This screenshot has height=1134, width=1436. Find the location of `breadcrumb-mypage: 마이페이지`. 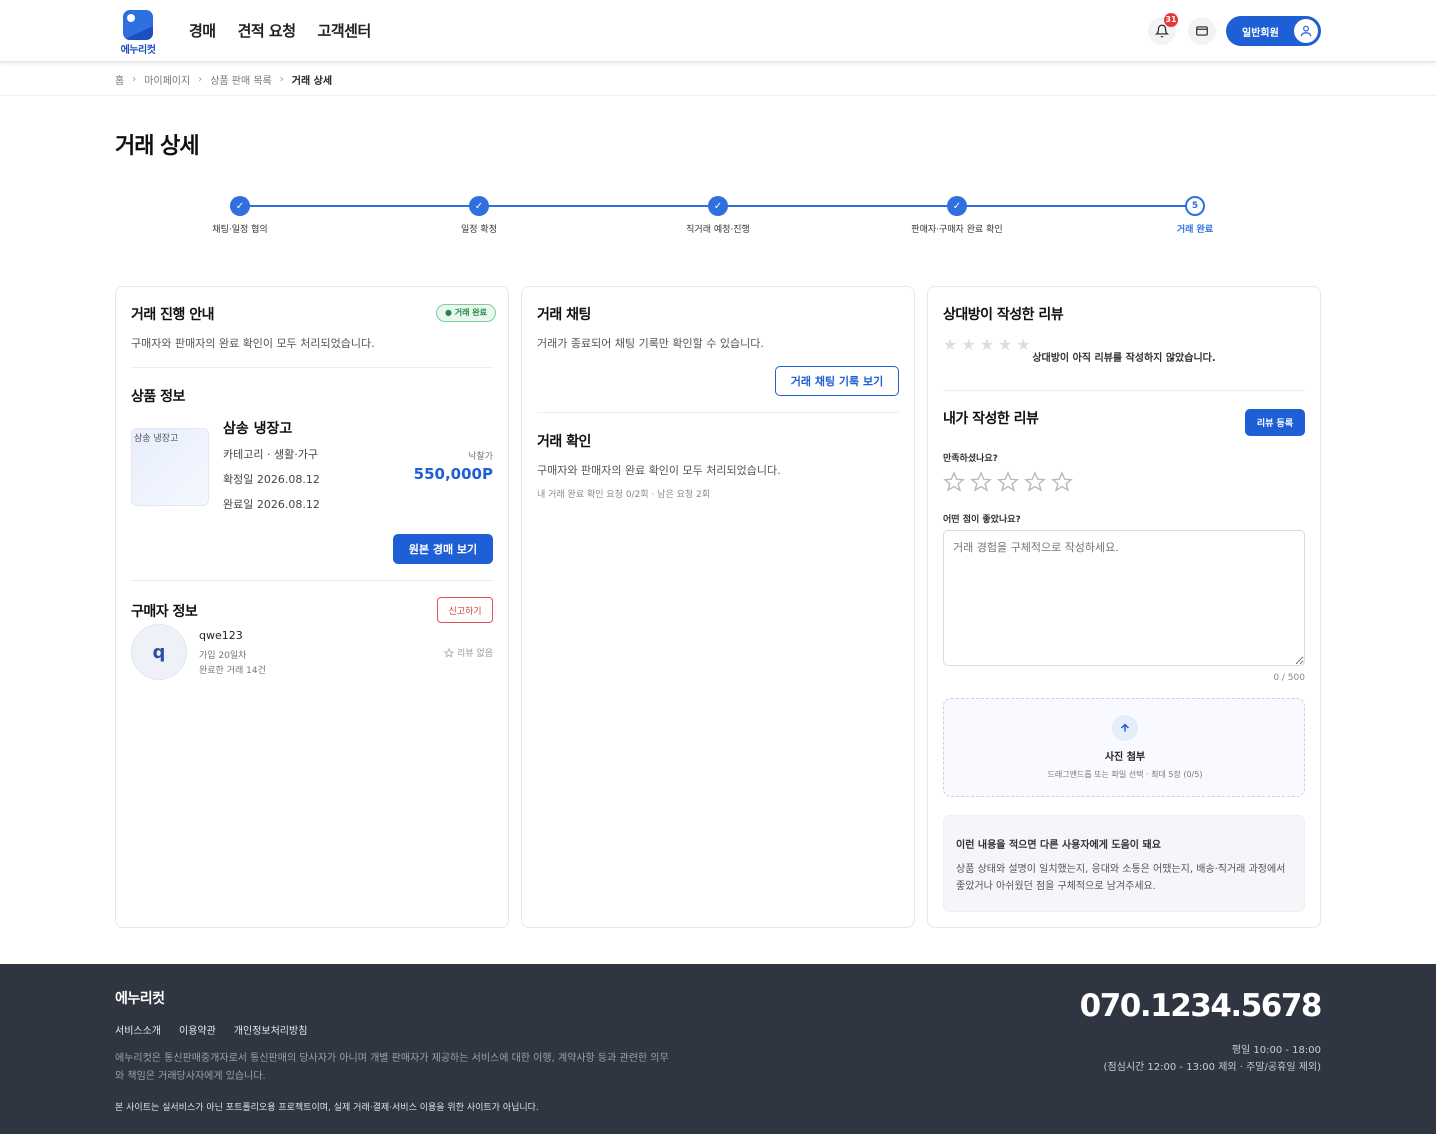

breadcrumb-mypage: 마이페이지 is located at coordinates (167, 79).